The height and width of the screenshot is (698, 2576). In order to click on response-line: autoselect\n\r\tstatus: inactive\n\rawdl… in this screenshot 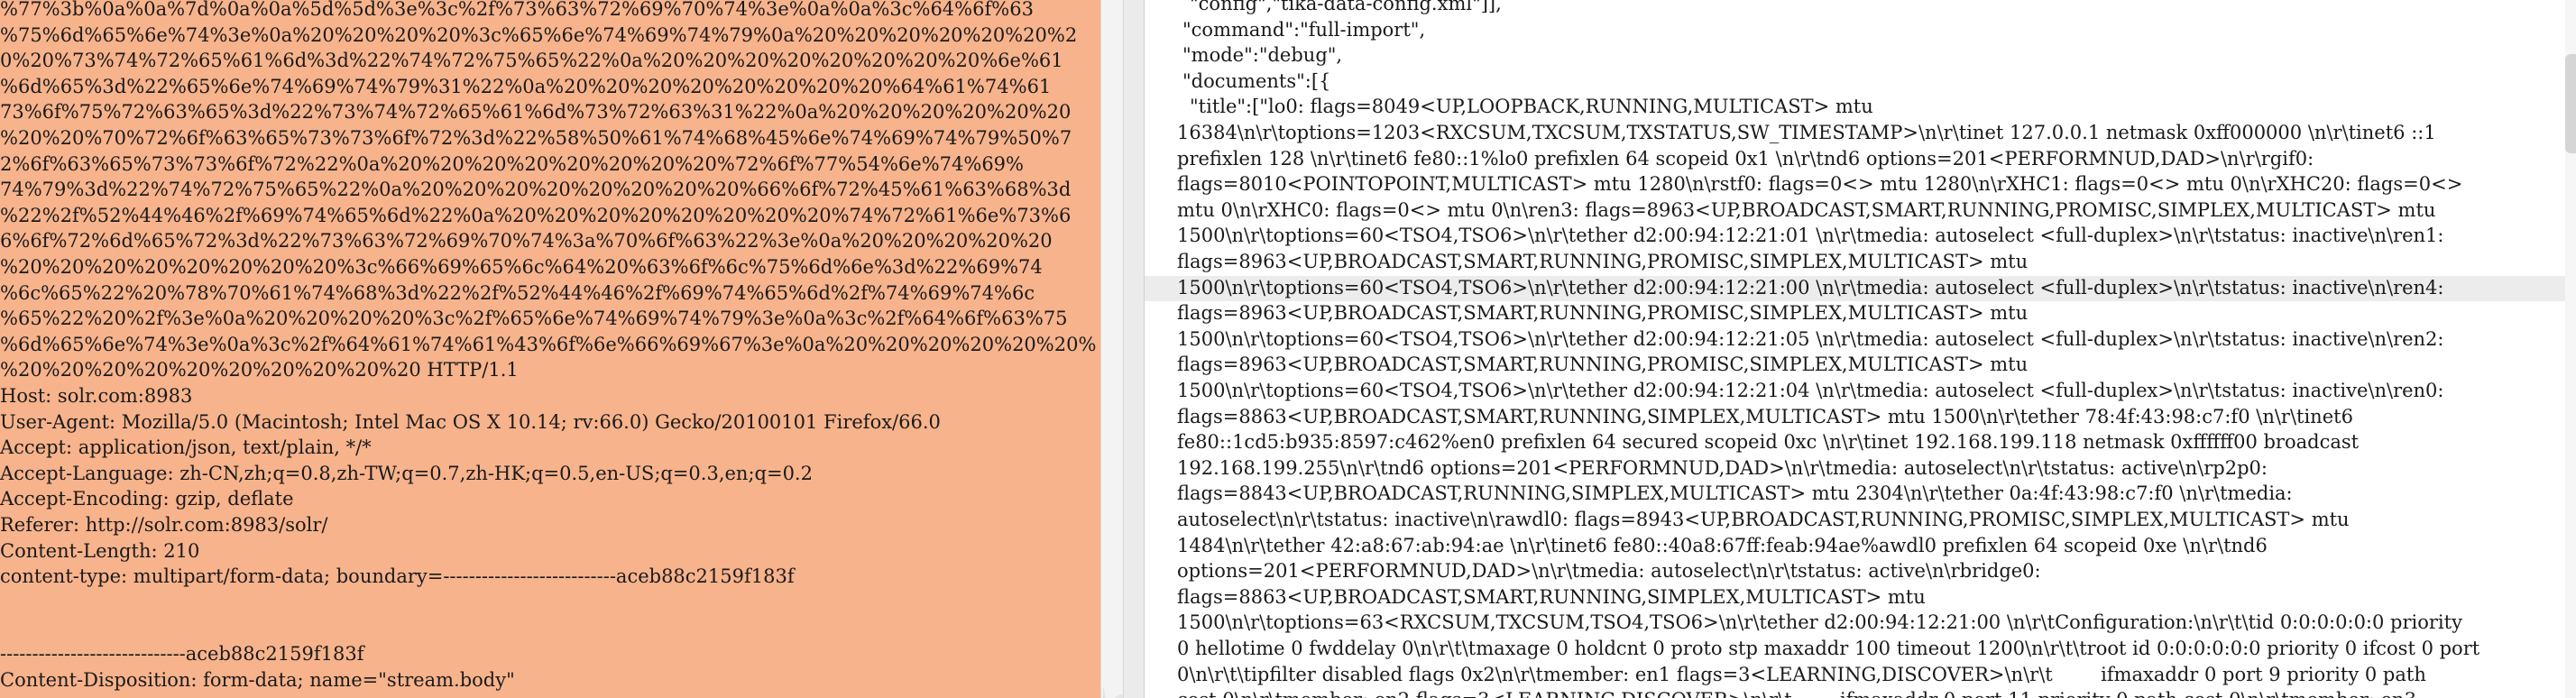, I will do `click(1763, 519)`.